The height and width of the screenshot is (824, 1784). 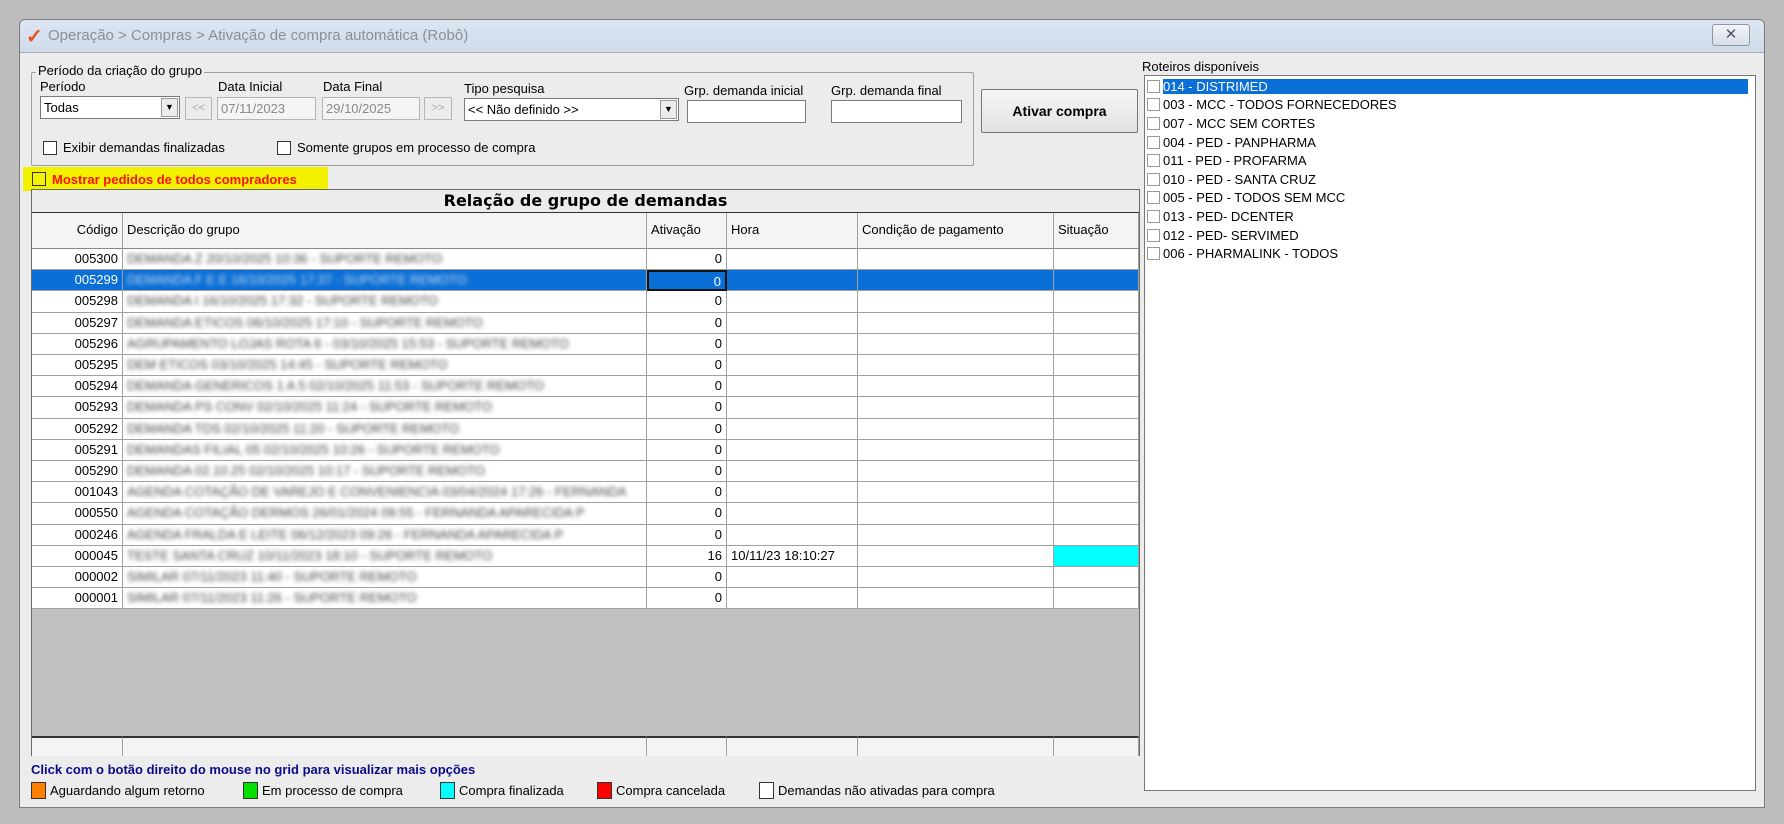 What do you see at coordinates (956, 231) in the screenshot?
I see `col-header-condicao: Condição de pagamento` at bounding box center [956, 231].